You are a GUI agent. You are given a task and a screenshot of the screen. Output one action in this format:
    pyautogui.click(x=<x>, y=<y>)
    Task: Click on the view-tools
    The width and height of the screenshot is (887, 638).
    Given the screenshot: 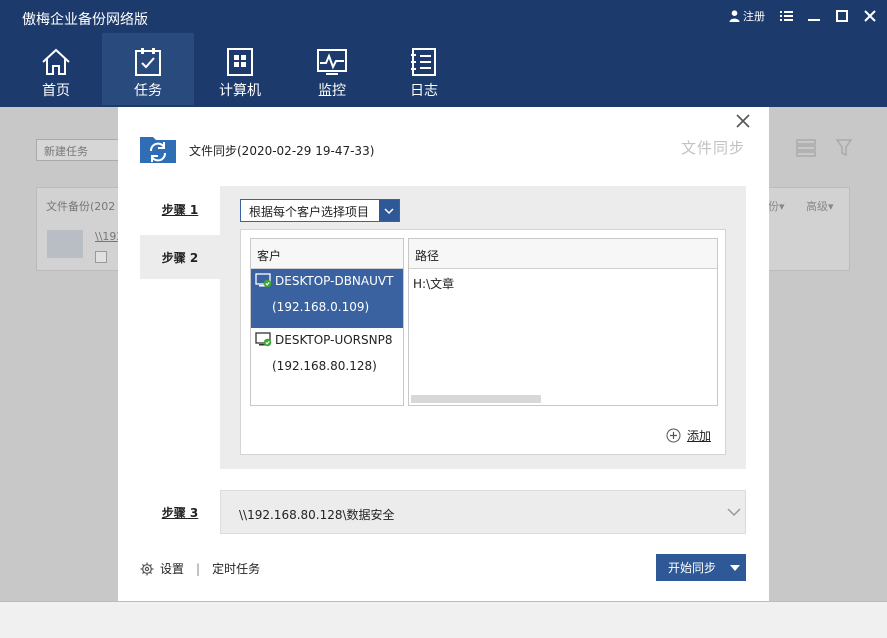 What is the action you would take?
    pyautogui.click(x=824, y=148)
    